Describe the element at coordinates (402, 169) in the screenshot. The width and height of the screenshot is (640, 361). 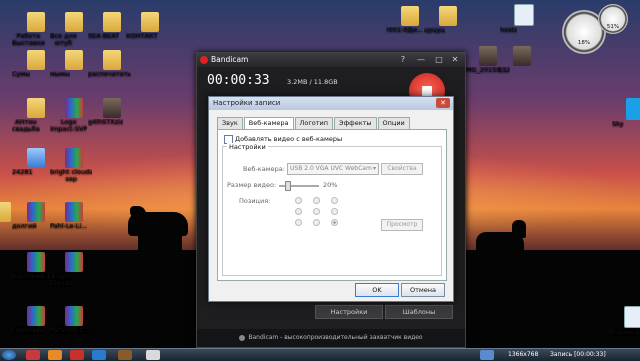
I see `properties-button: Свойства` at that location.